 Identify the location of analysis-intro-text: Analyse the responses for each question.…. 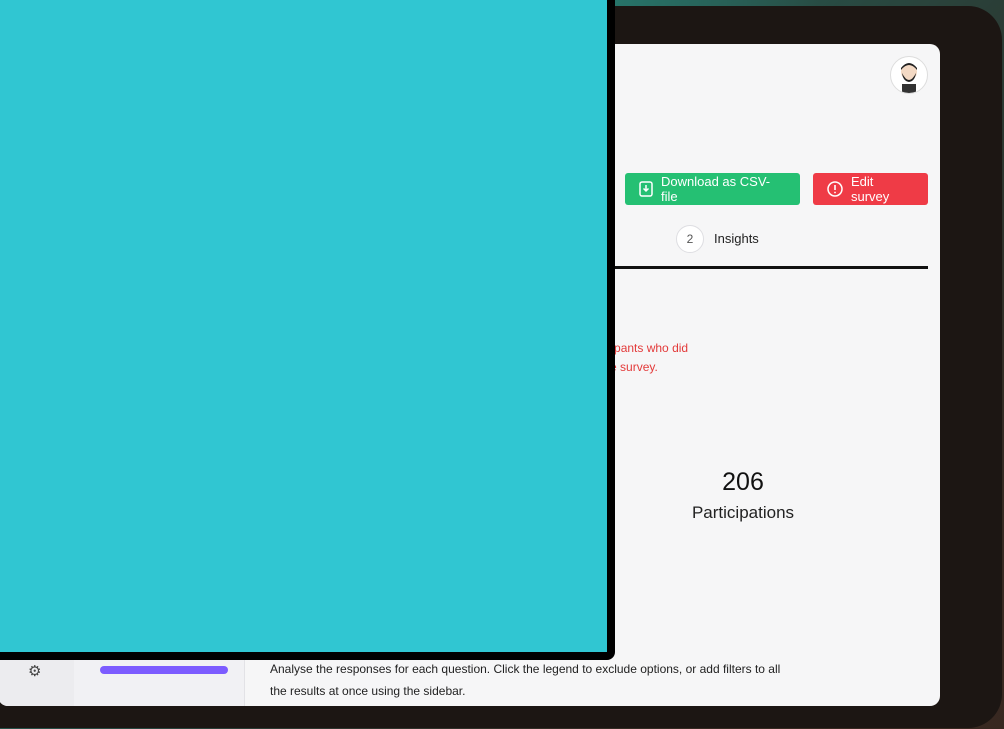
(525, 680).